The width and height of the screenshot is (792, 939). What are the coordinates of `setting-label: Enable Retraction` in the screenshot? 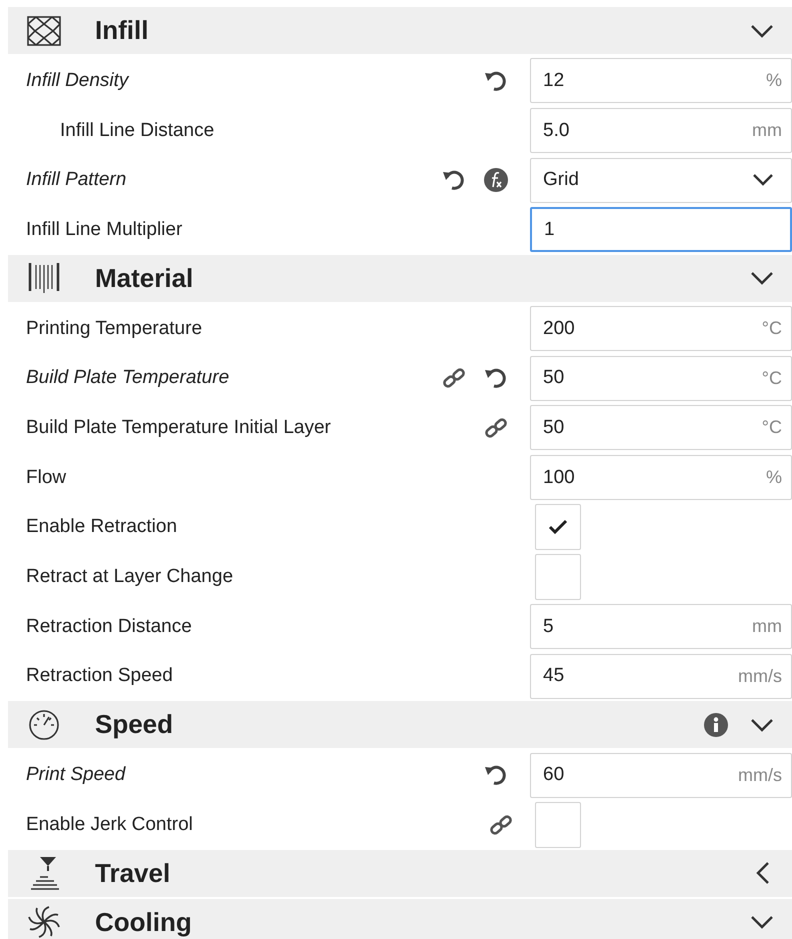 It's located at (102, 527).